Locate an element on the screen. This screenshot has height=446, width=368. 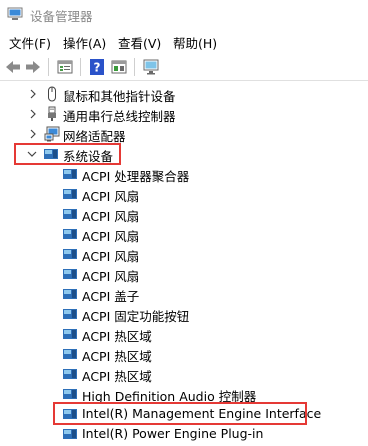
highlight-box-system-devices is located at coordinates (67, 154).